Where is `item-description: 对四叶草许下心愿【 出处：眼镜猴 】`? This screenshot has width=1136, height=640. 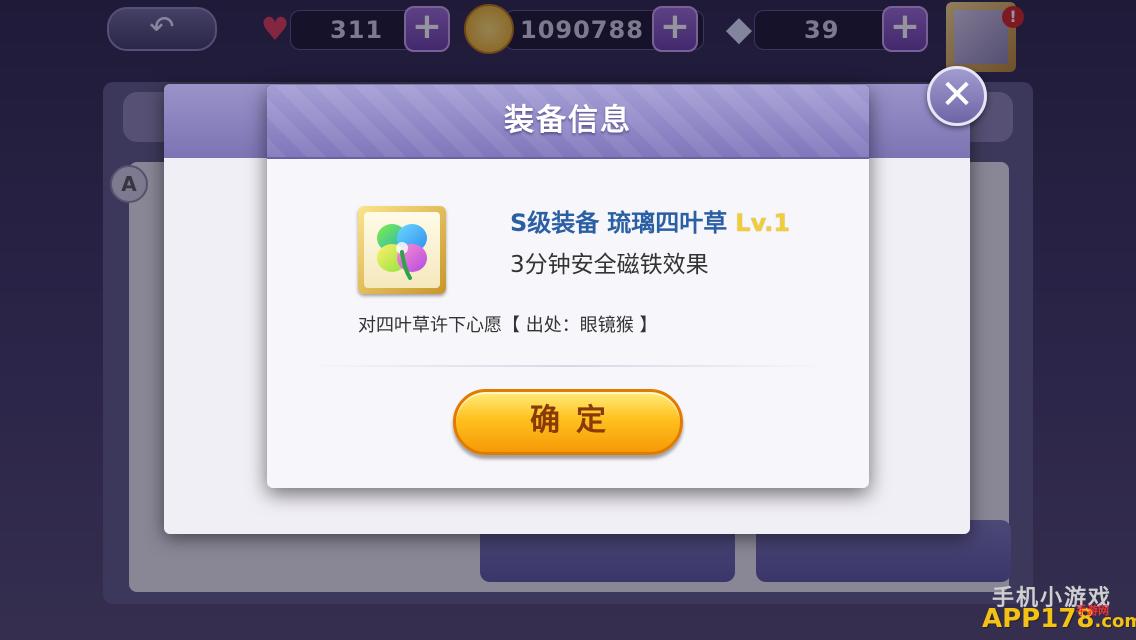 item-description: 对四叶草许下心愿【 出处：眼镜猴 】 is located at coordinates (508, 325).